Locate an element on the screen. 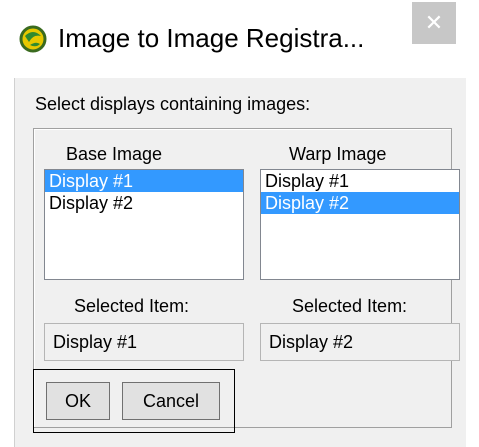 The image size is (479, 447). base-image-list: Display #1 Display #2 is located at coordinates (144, 224).